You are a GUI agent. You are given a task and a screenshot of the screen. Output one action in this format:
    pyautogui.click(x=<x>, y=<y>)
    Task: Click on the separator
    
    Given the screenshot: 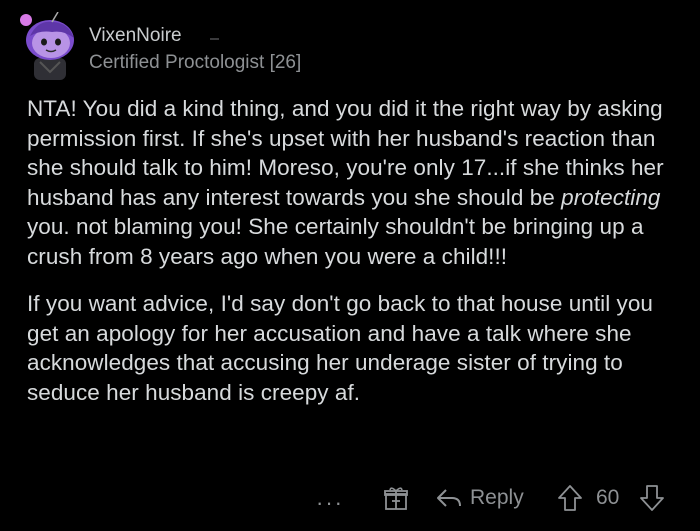 What is the action you would take?
    pyautogui.click(x=214, y=39)
    